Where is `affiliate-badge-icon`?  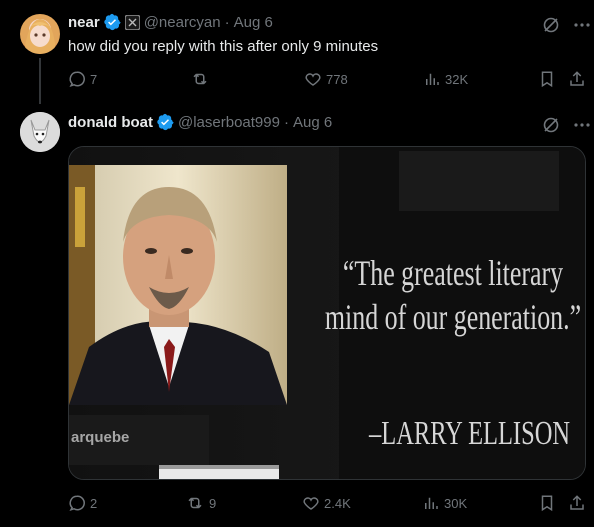 affiliate-badge-icon is located at coordinates (132, 22).